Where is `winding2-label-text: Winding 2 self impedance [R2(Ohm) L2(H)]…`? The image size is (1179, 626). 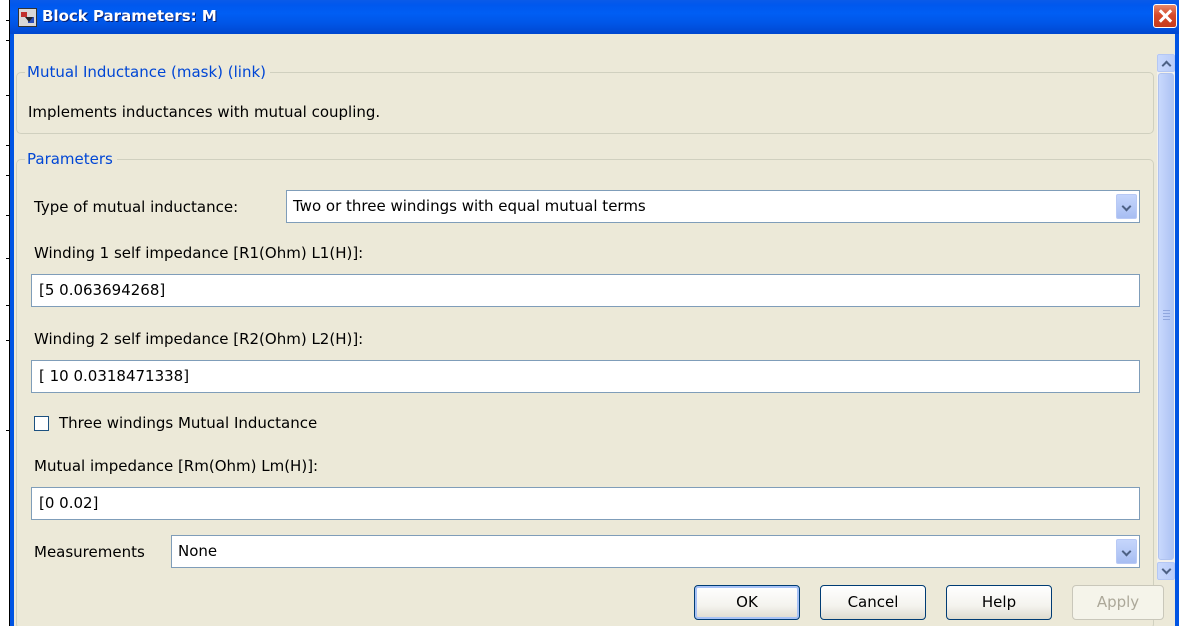 winding2-label-text: Winding 2 self impedance [R2(Ohm) L2(H)]… is located at coordinates (199, 339).